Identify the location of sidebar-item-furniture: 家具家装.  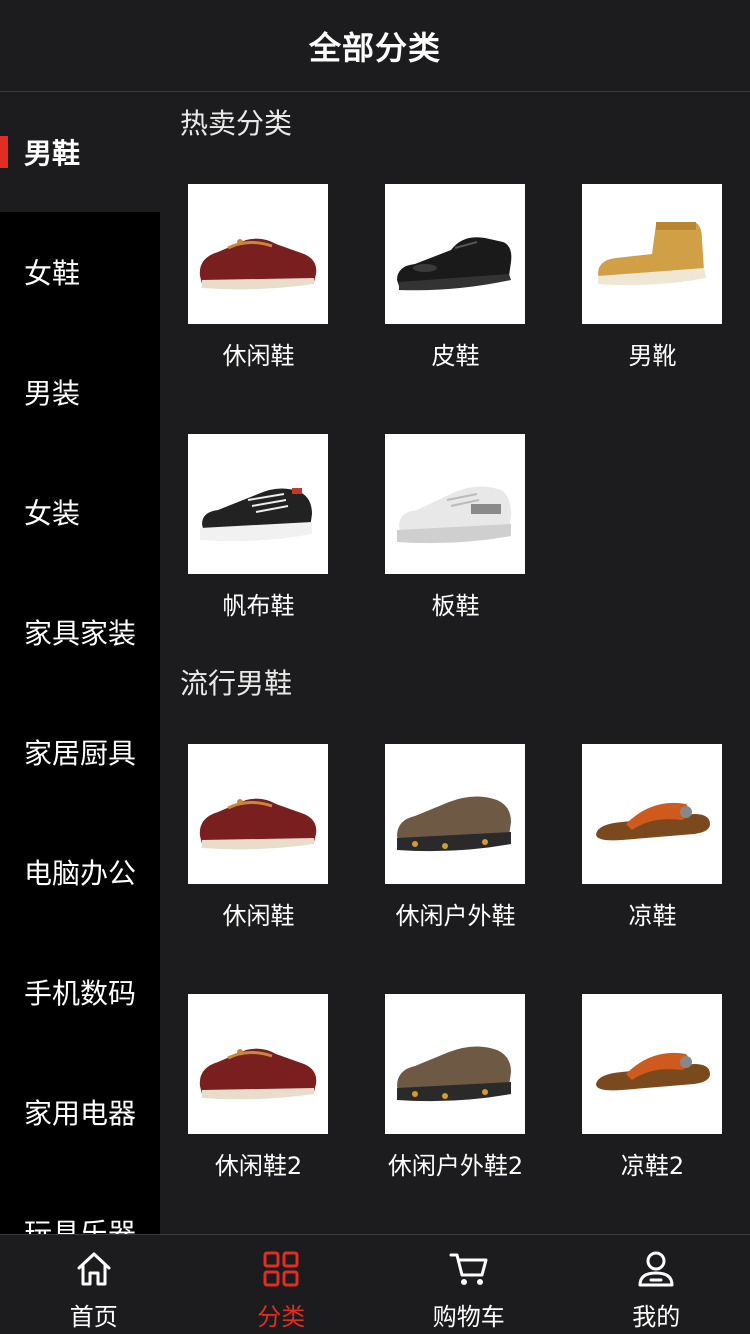
(80, 632).